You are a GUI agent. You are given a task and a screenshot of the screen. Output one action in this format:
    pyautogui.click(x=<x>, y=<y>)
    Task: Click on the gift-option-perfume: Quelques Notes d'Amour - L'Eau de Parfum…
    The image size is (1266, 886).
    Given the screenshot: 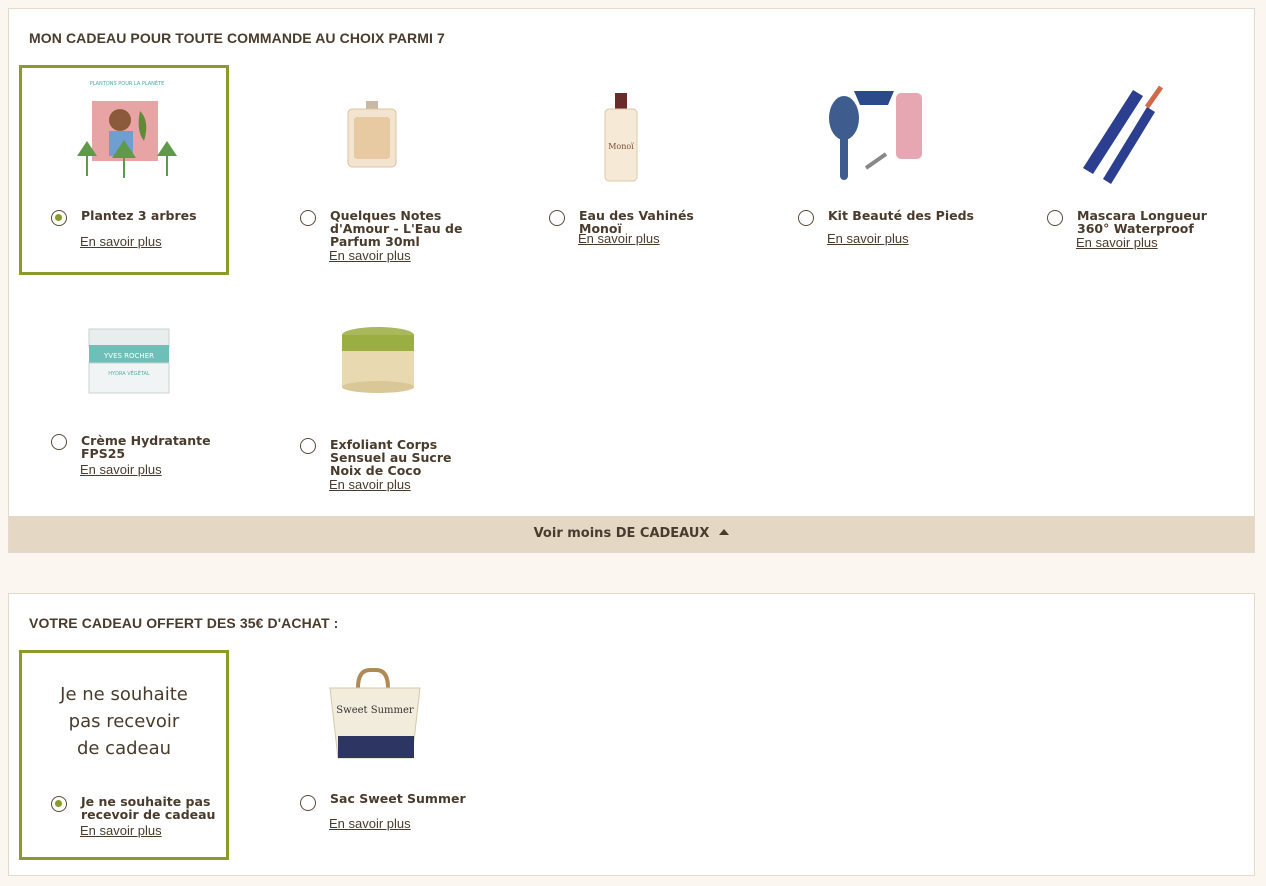 What is the action you would take?
    pyautogui.click(x=373, y=170)
    